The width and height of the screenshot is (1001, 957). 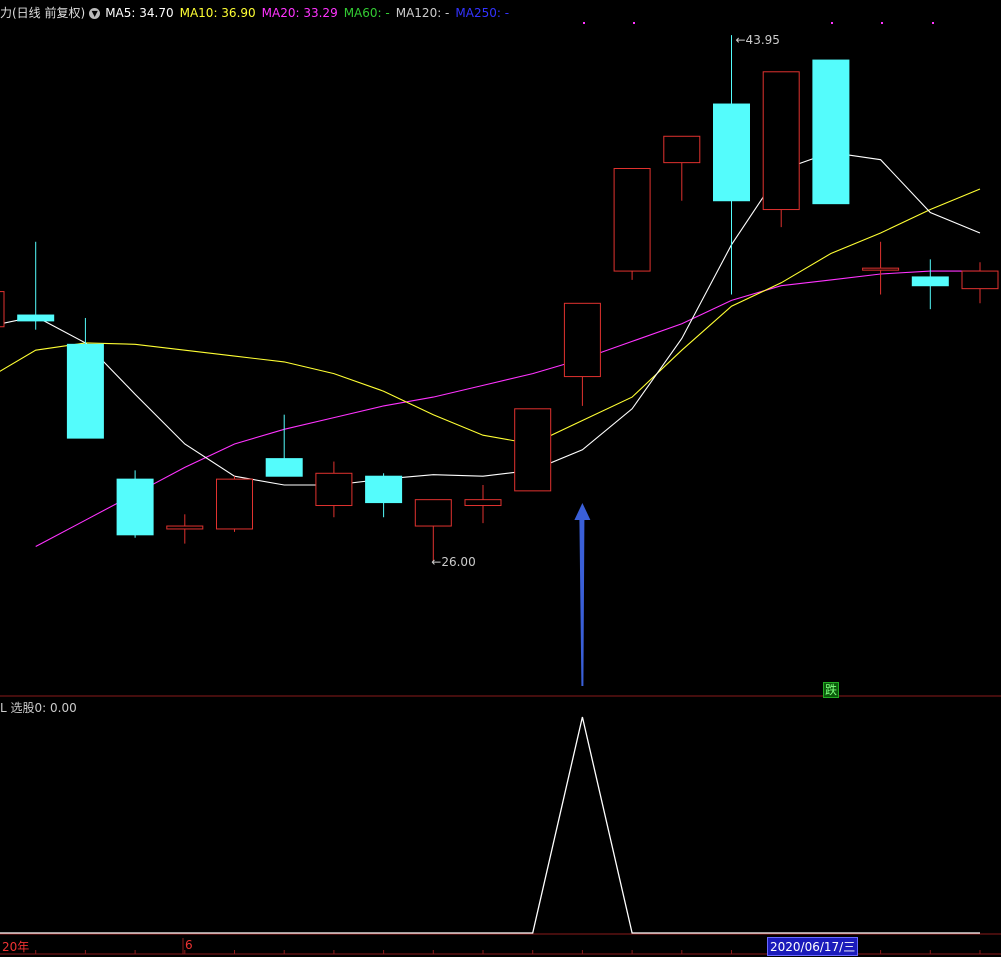 What do you see at coordinates (299, 13) in the screenshot?
I see `ma20-legend: MA20: 33.29` at bounding box center [299, 13].